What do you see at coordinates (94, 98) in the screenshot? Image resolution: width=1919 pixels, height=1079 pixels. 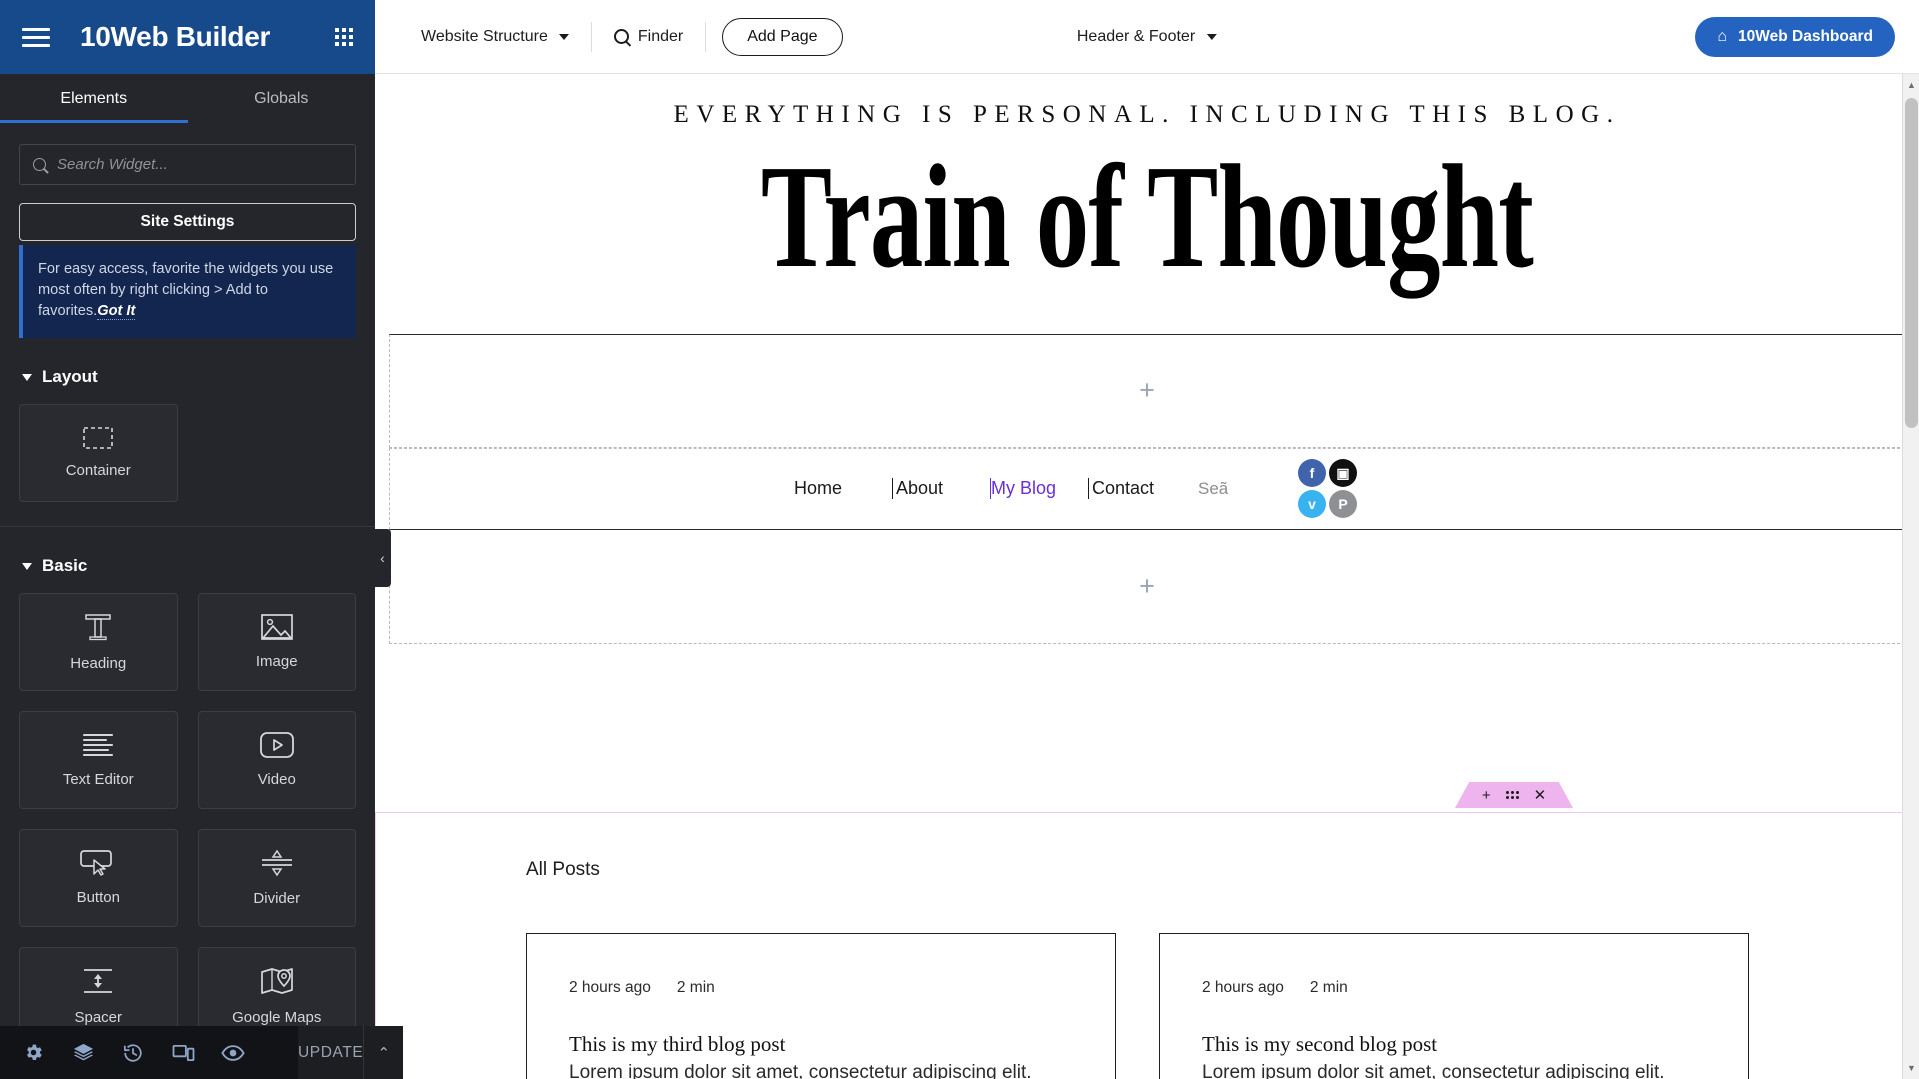 I see `tab-elements: Elements` at bounding box center [94, 98].